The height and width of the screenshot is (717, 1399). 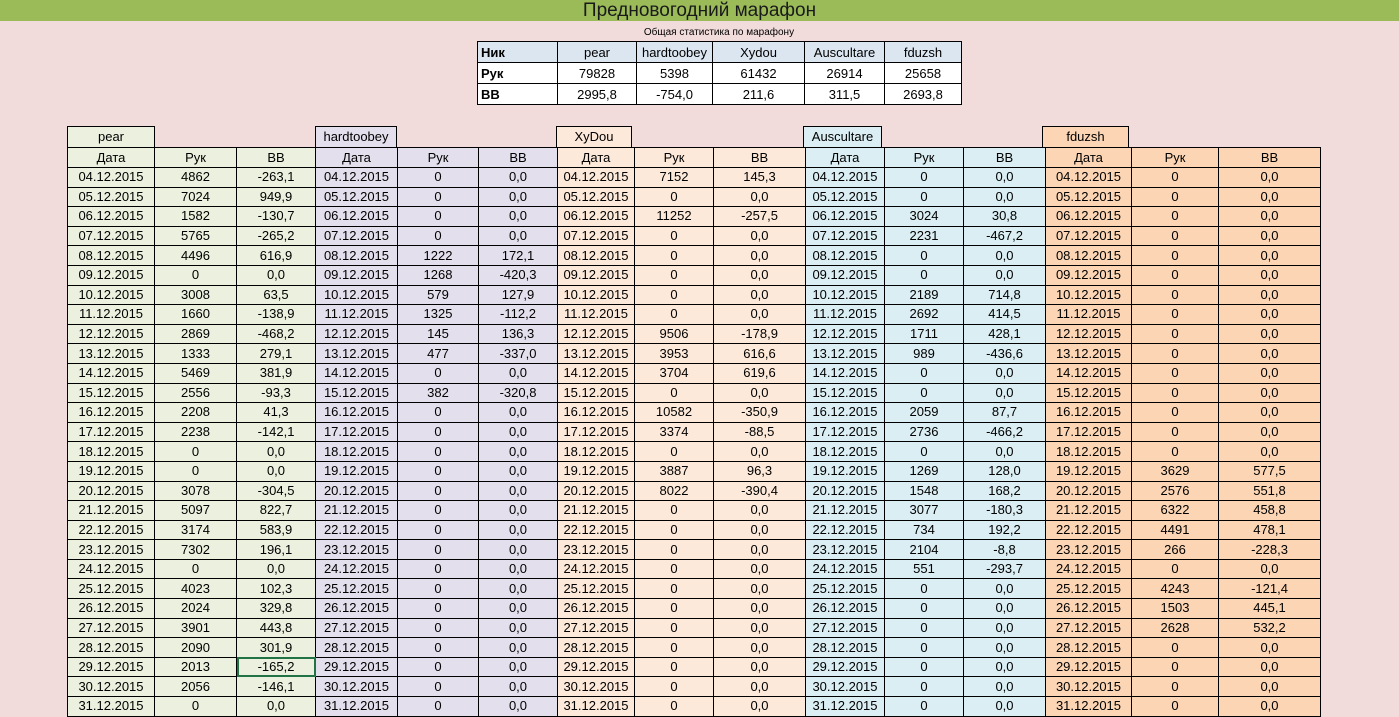 I want to click on hands-cell: 2059, so click(x=924, y=412).